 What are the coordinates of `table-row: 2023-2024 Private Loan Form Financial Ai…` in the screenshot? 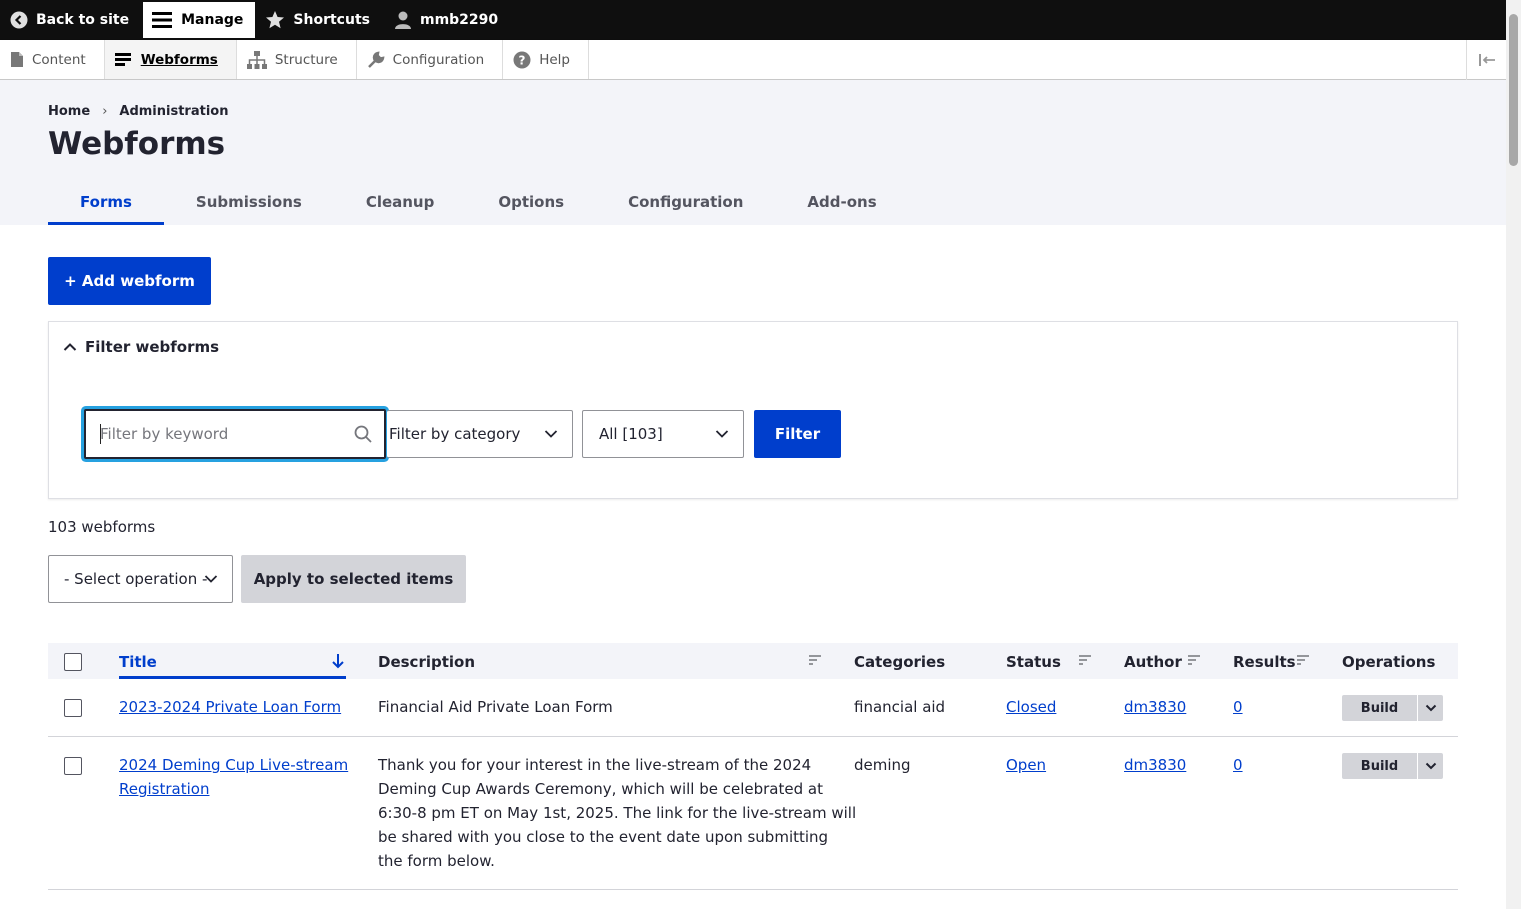 It's located at (753, 708).